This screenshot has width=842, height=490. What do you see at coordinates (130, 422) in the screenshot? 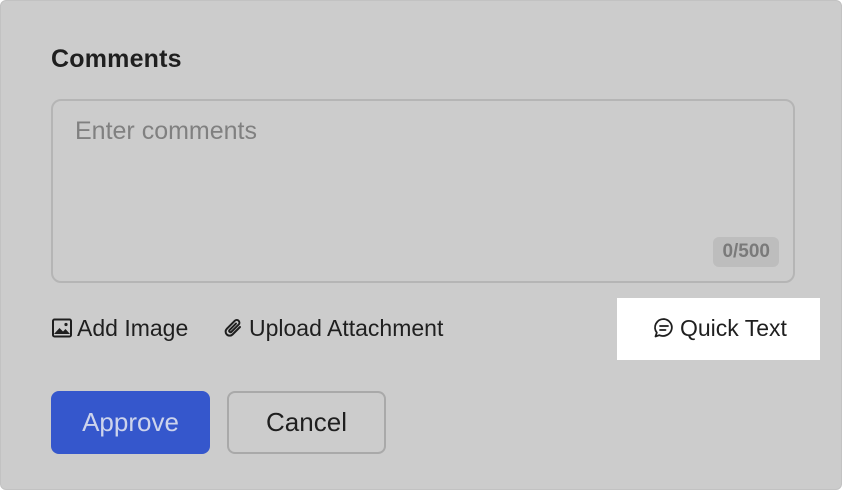
I see `approve-button: Approve` at bounding box center [130, 422].